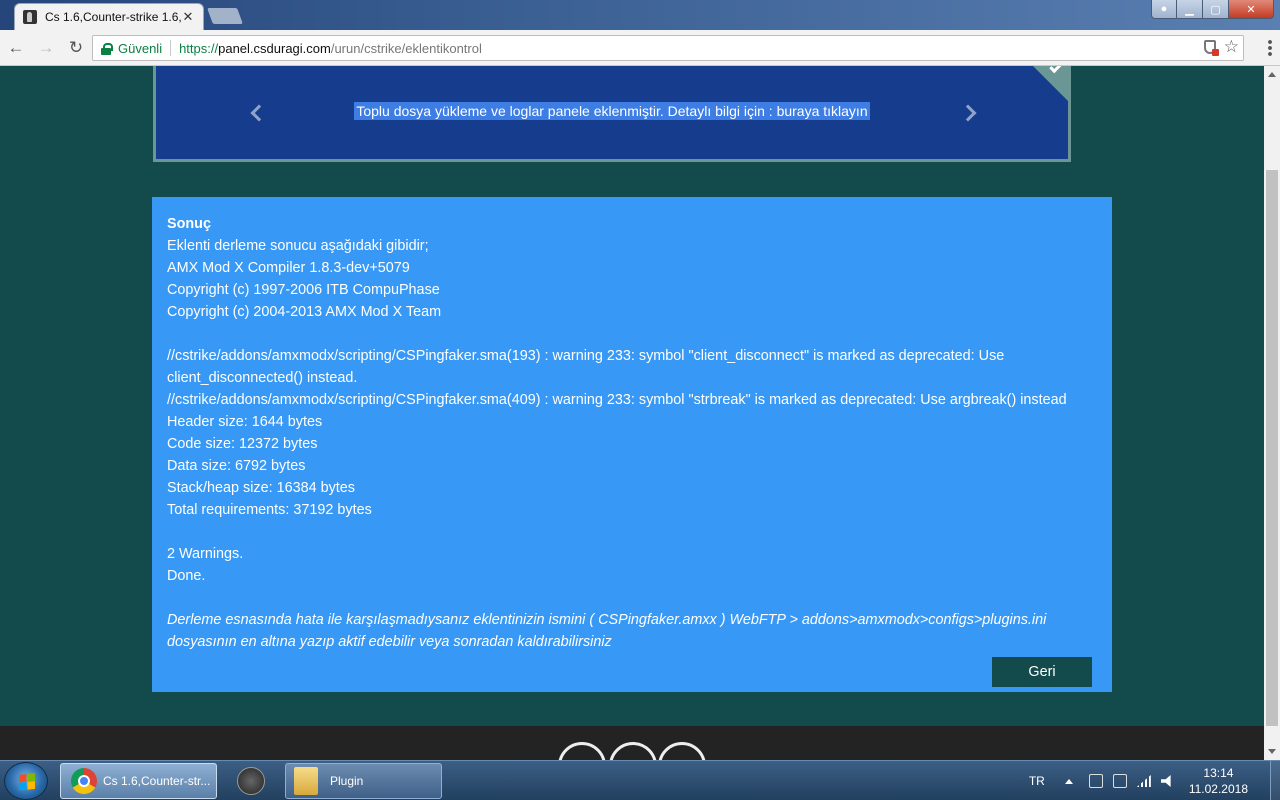  What do you see at coordinates (1119, 781) in the screenshot?
I see `power-icon` at bounding box center [1119, 781].